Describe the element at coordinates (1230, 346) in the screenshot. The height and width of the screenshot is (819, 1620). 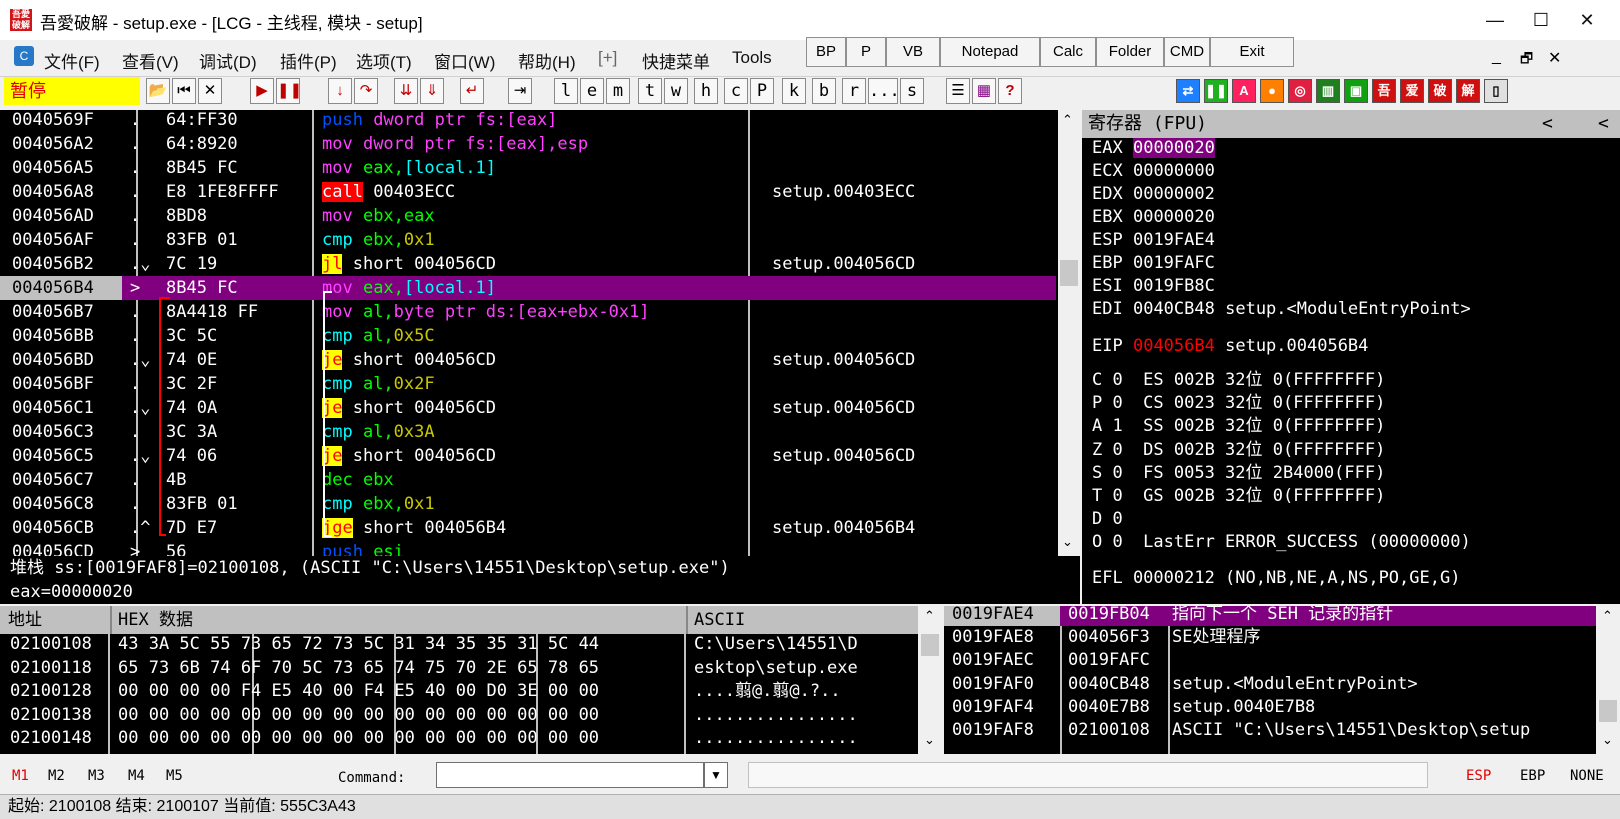
I see `register-line: EIP 004056B4 setup.004056B4` at that location.